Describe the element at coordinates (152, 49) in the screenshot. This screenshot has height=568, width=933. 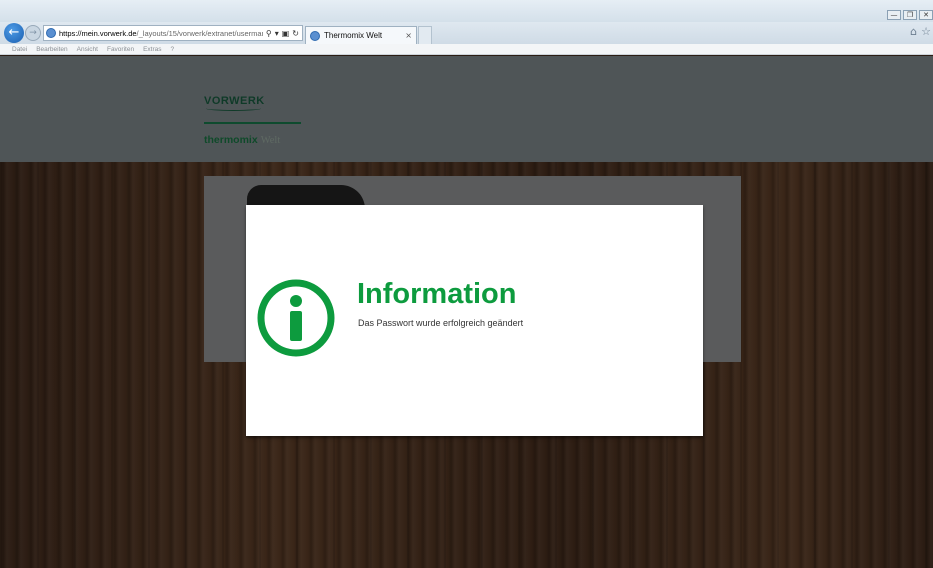
I see `menu-item-extras: Extras` at that location.